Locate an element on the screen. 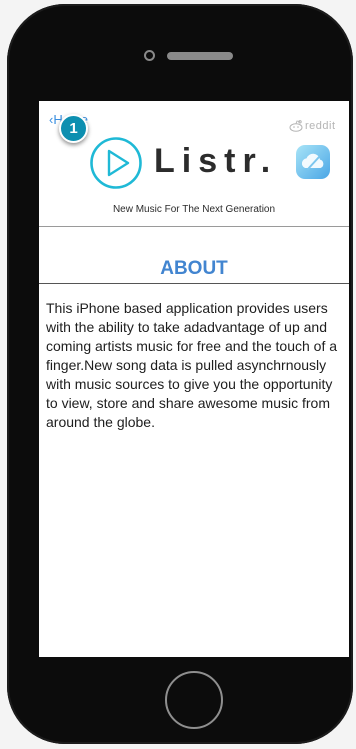 The image size is (356, 749). reddit-label: reddit is located at coordinates (320, 126).